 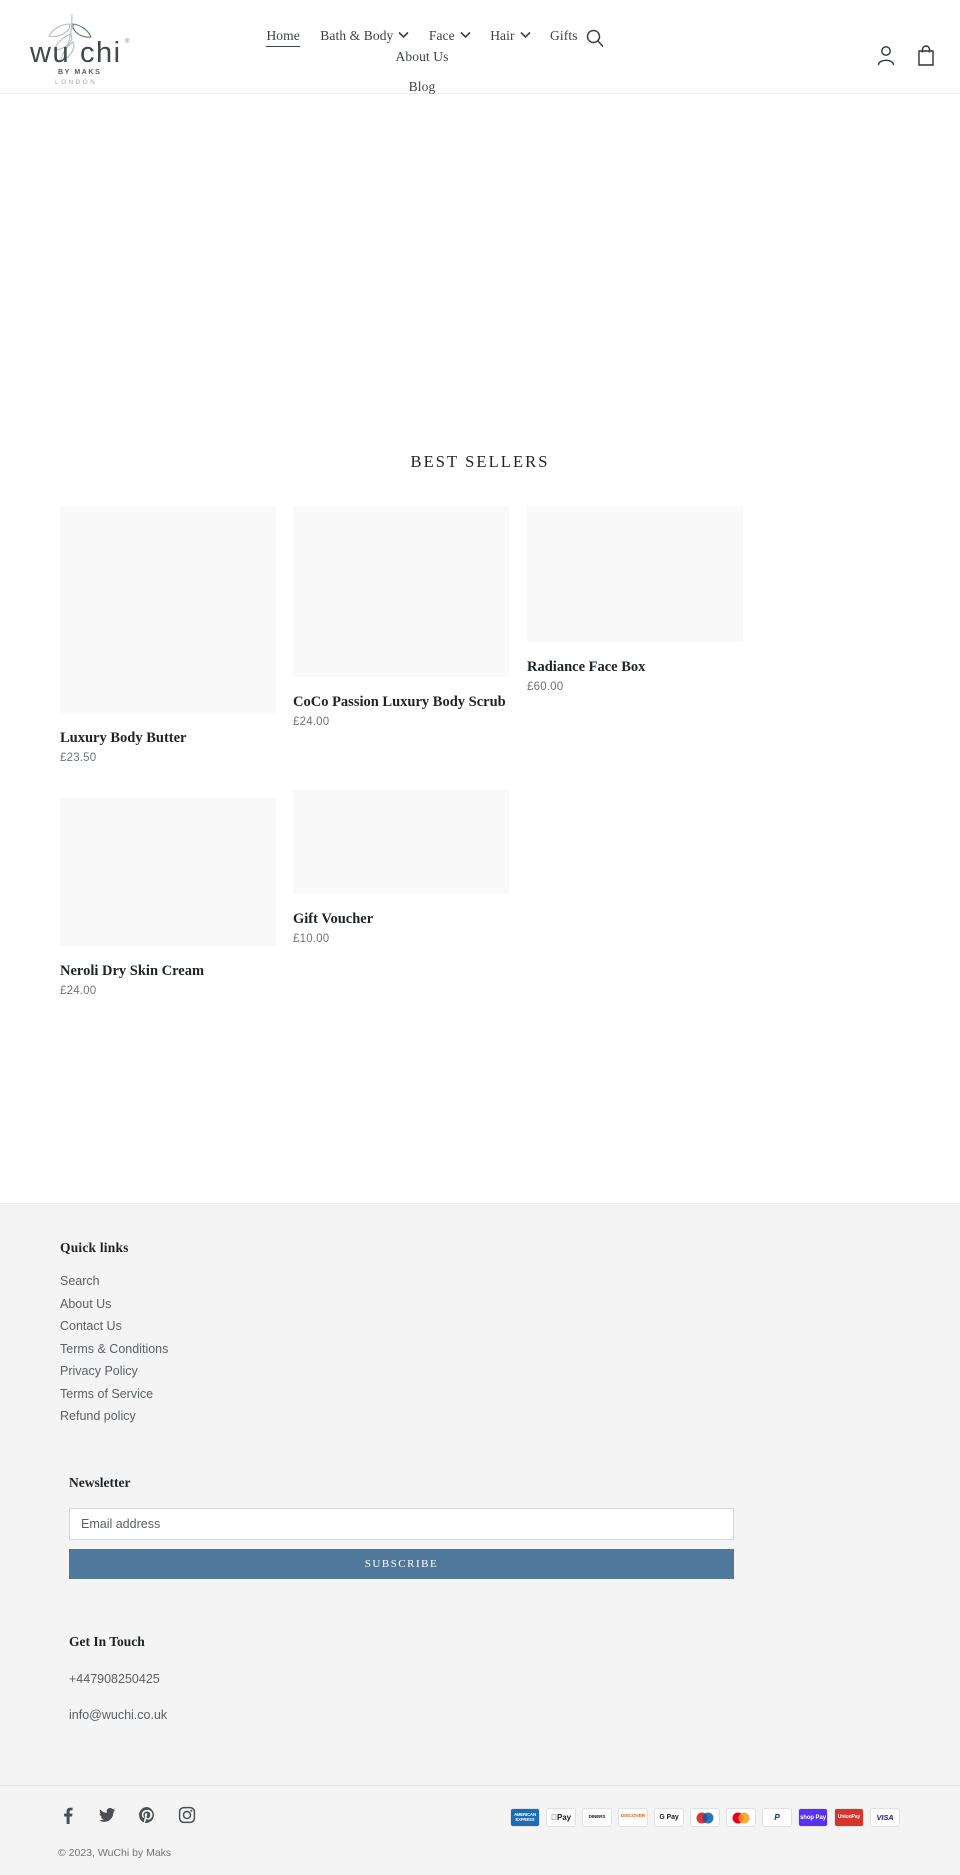 I want to click on footer-link-terms-of-service: Terms of Service, so click(x=480, y=1394).